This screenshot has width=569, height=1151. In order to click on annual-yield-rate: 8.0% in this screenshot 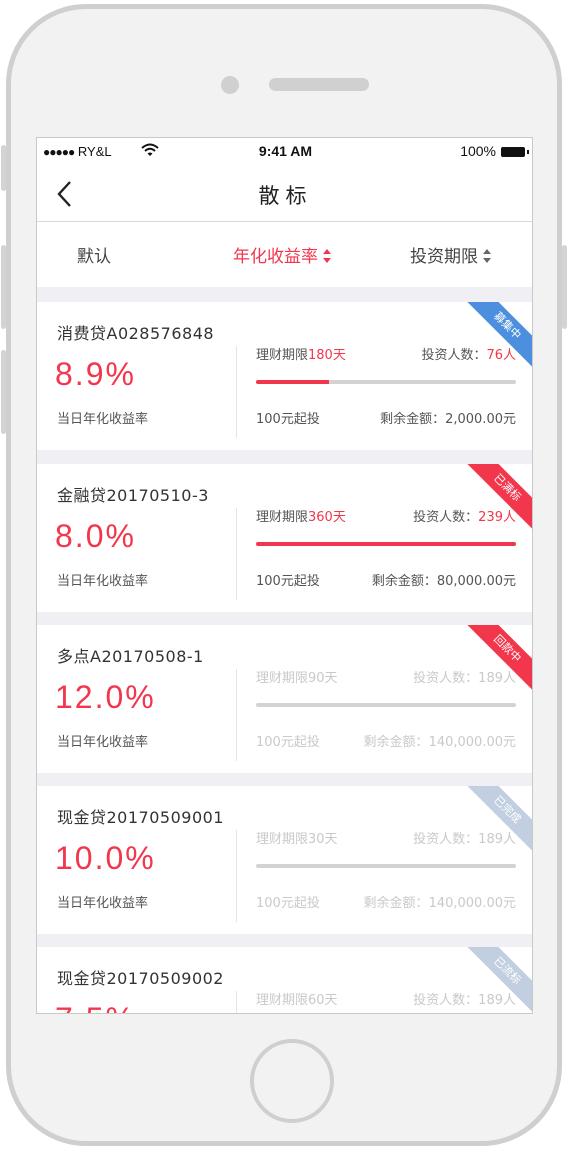, I will do `click(95, 536)`.